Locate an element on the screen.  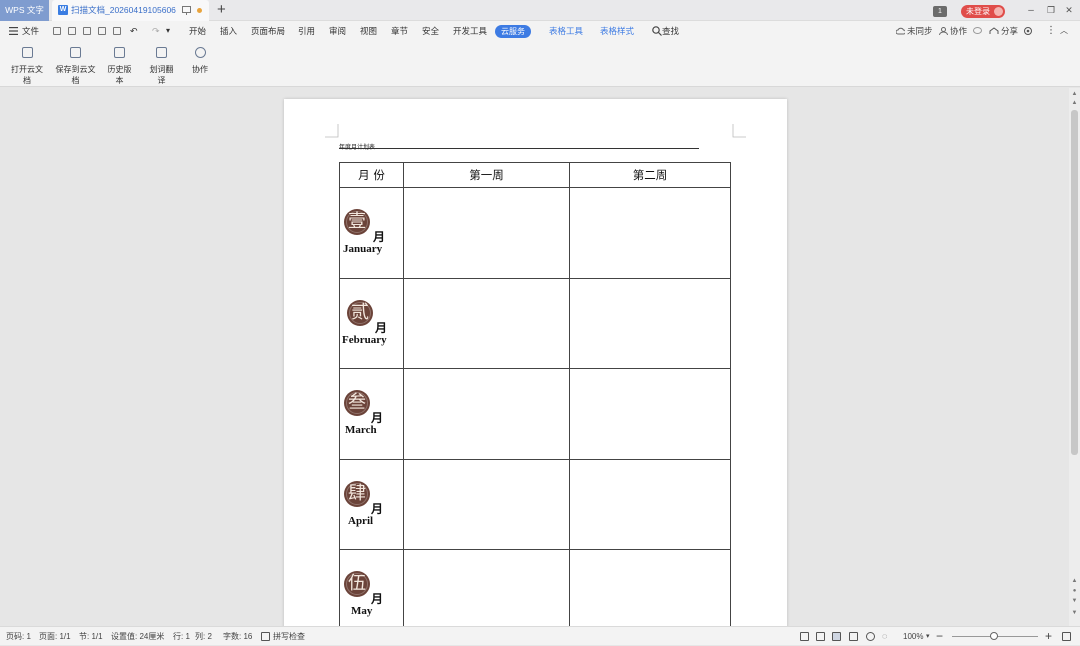
tab-chapter: 章节 is located at coordinates (399, 31).